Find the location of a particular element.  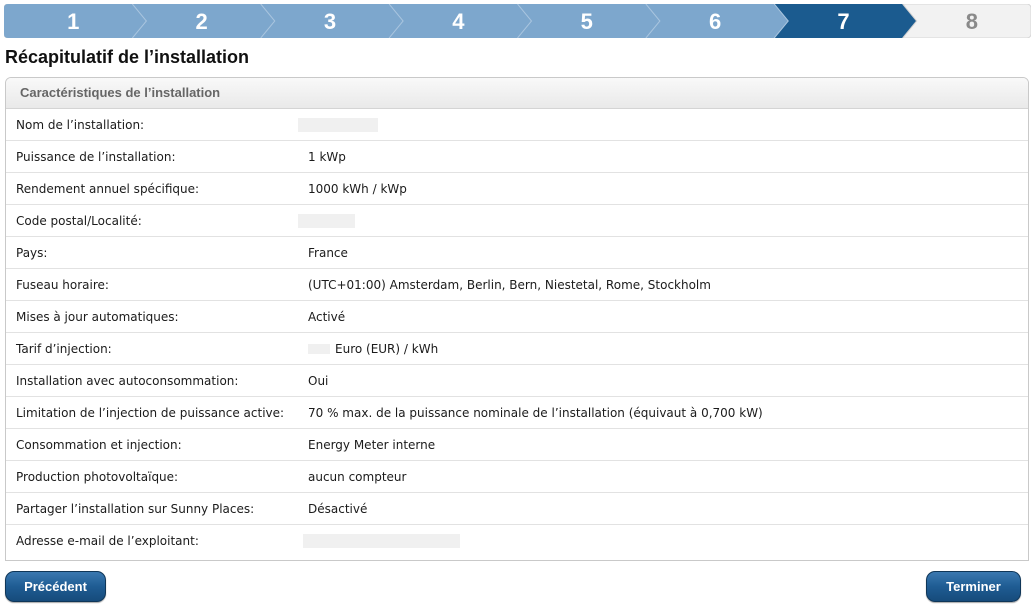

step-number-5: 5 is located at coordinates (587, 21).